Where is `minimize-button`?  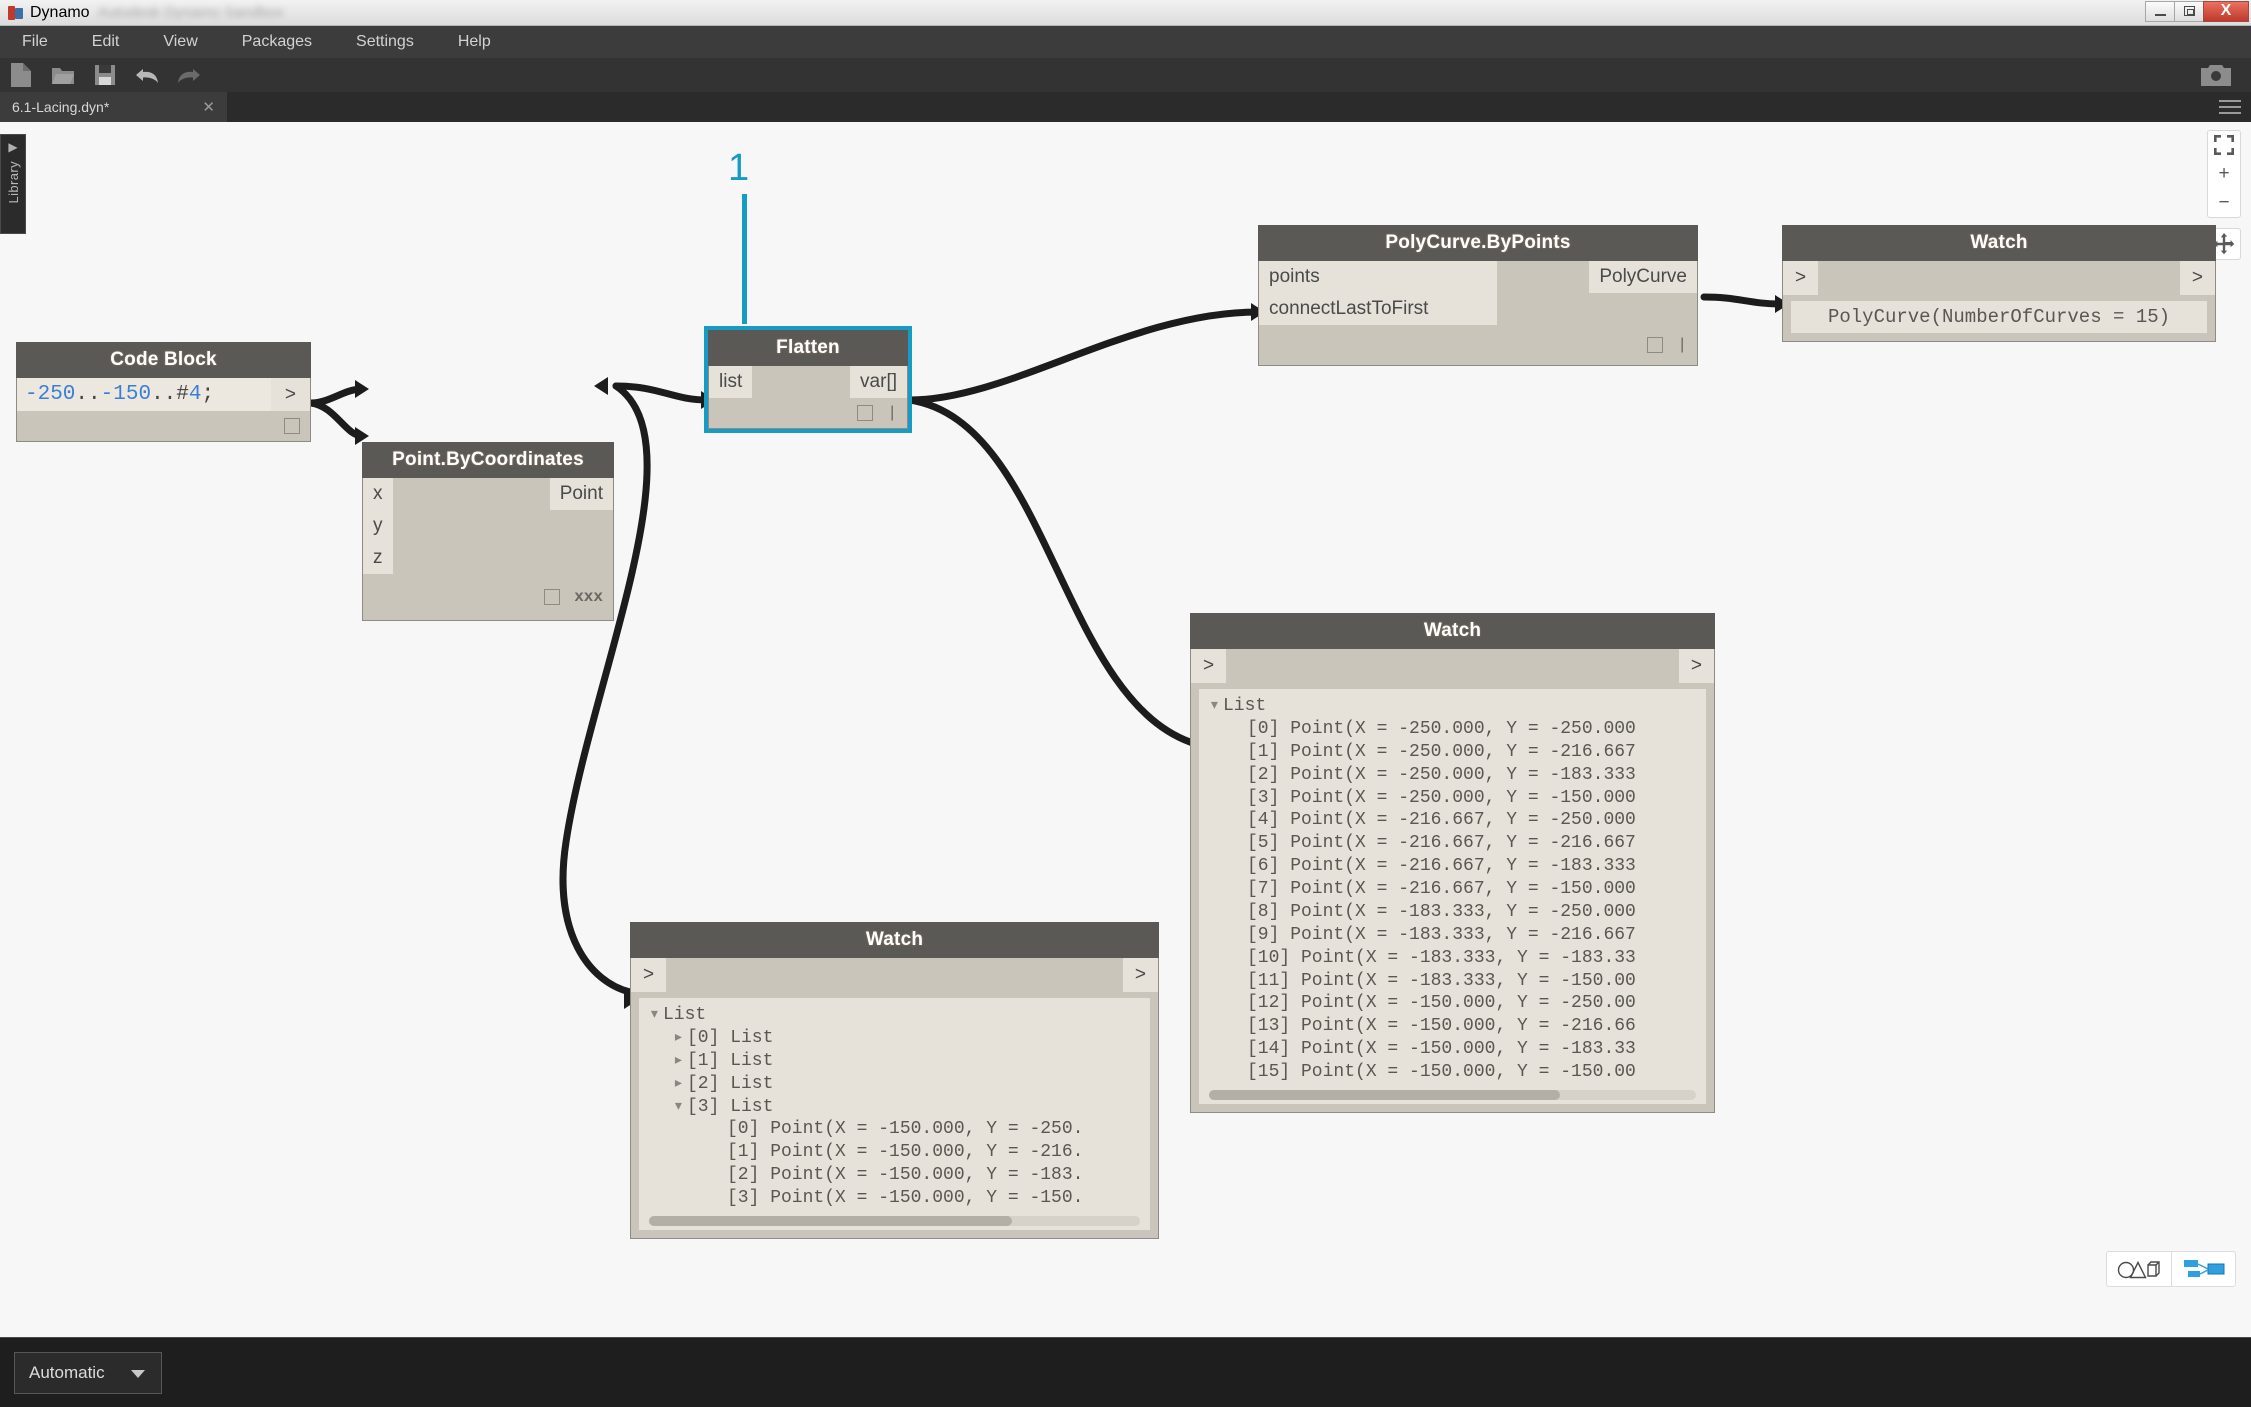 minimize-button is located at coordinates (2159, 11).